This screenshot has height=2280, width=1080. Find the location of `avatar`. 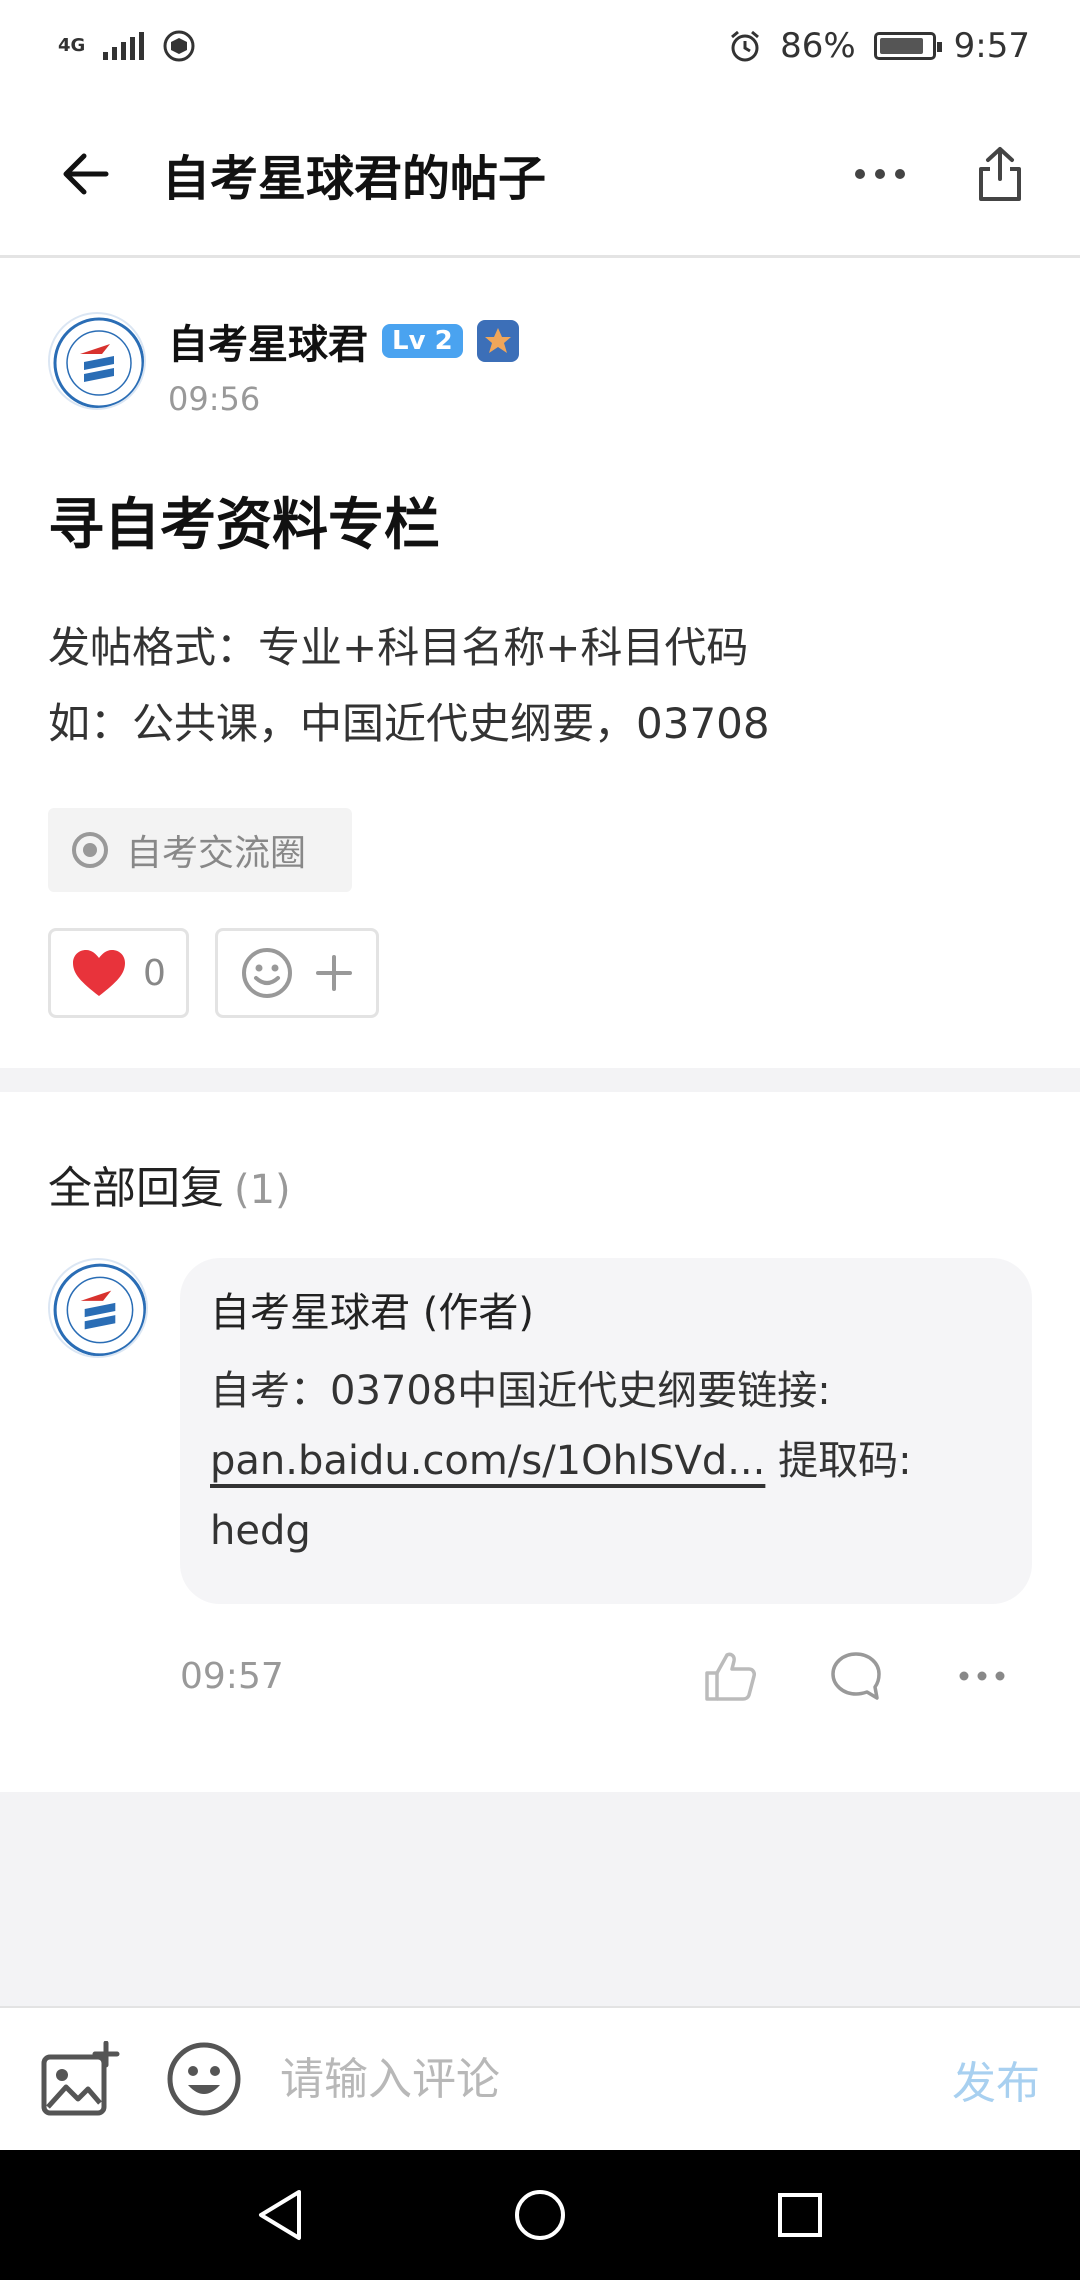

avatar is located at coordinates (97, 361).